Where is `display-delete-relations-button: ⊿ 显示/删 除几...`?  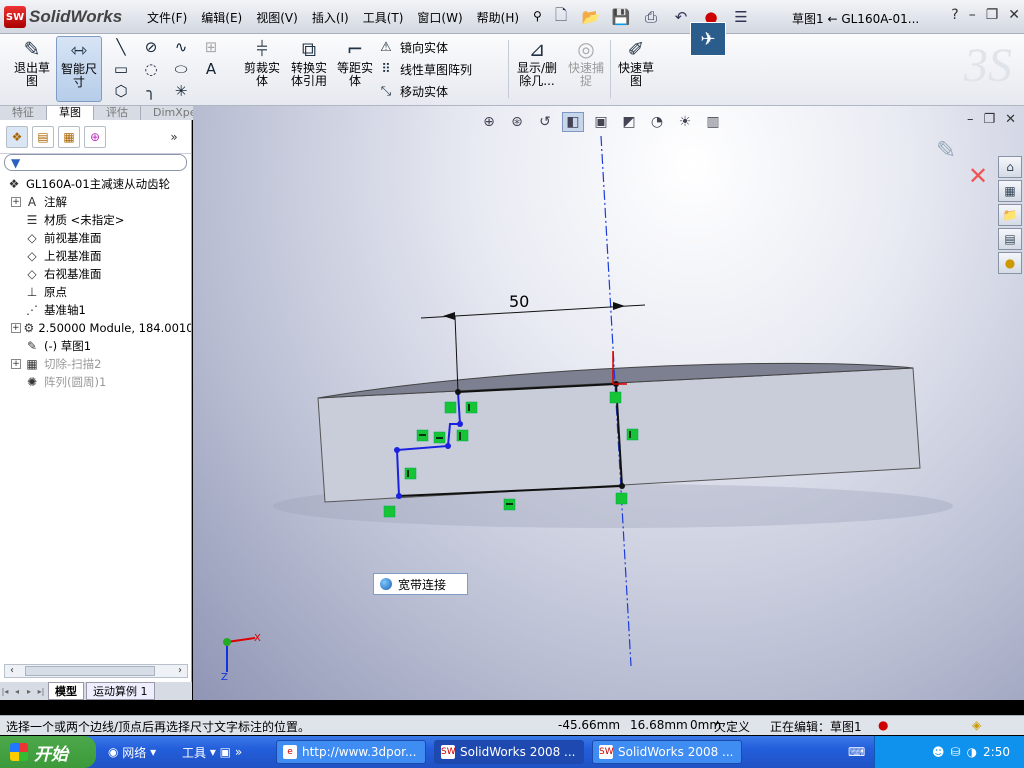 display-delete-relations-button: ⊿ 显示/删 除几... is located at coordinates (537, 69).